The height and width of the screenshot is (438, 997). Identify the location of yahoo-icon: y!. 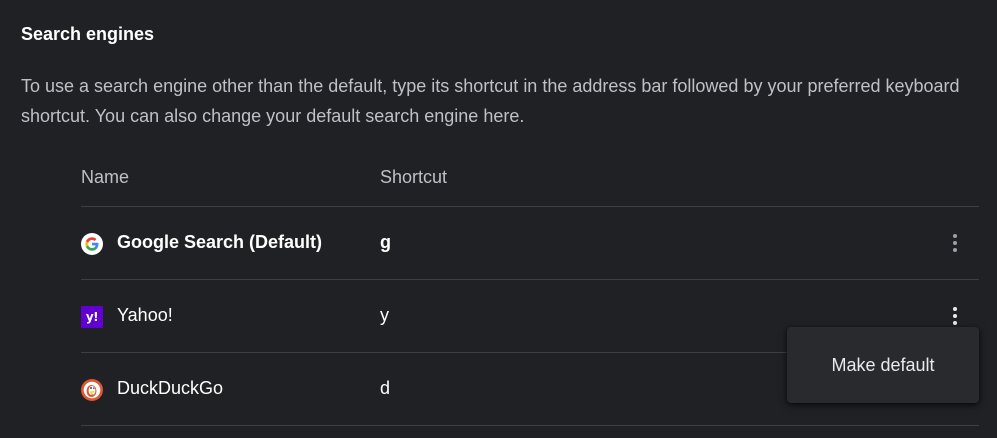
(92, 317).